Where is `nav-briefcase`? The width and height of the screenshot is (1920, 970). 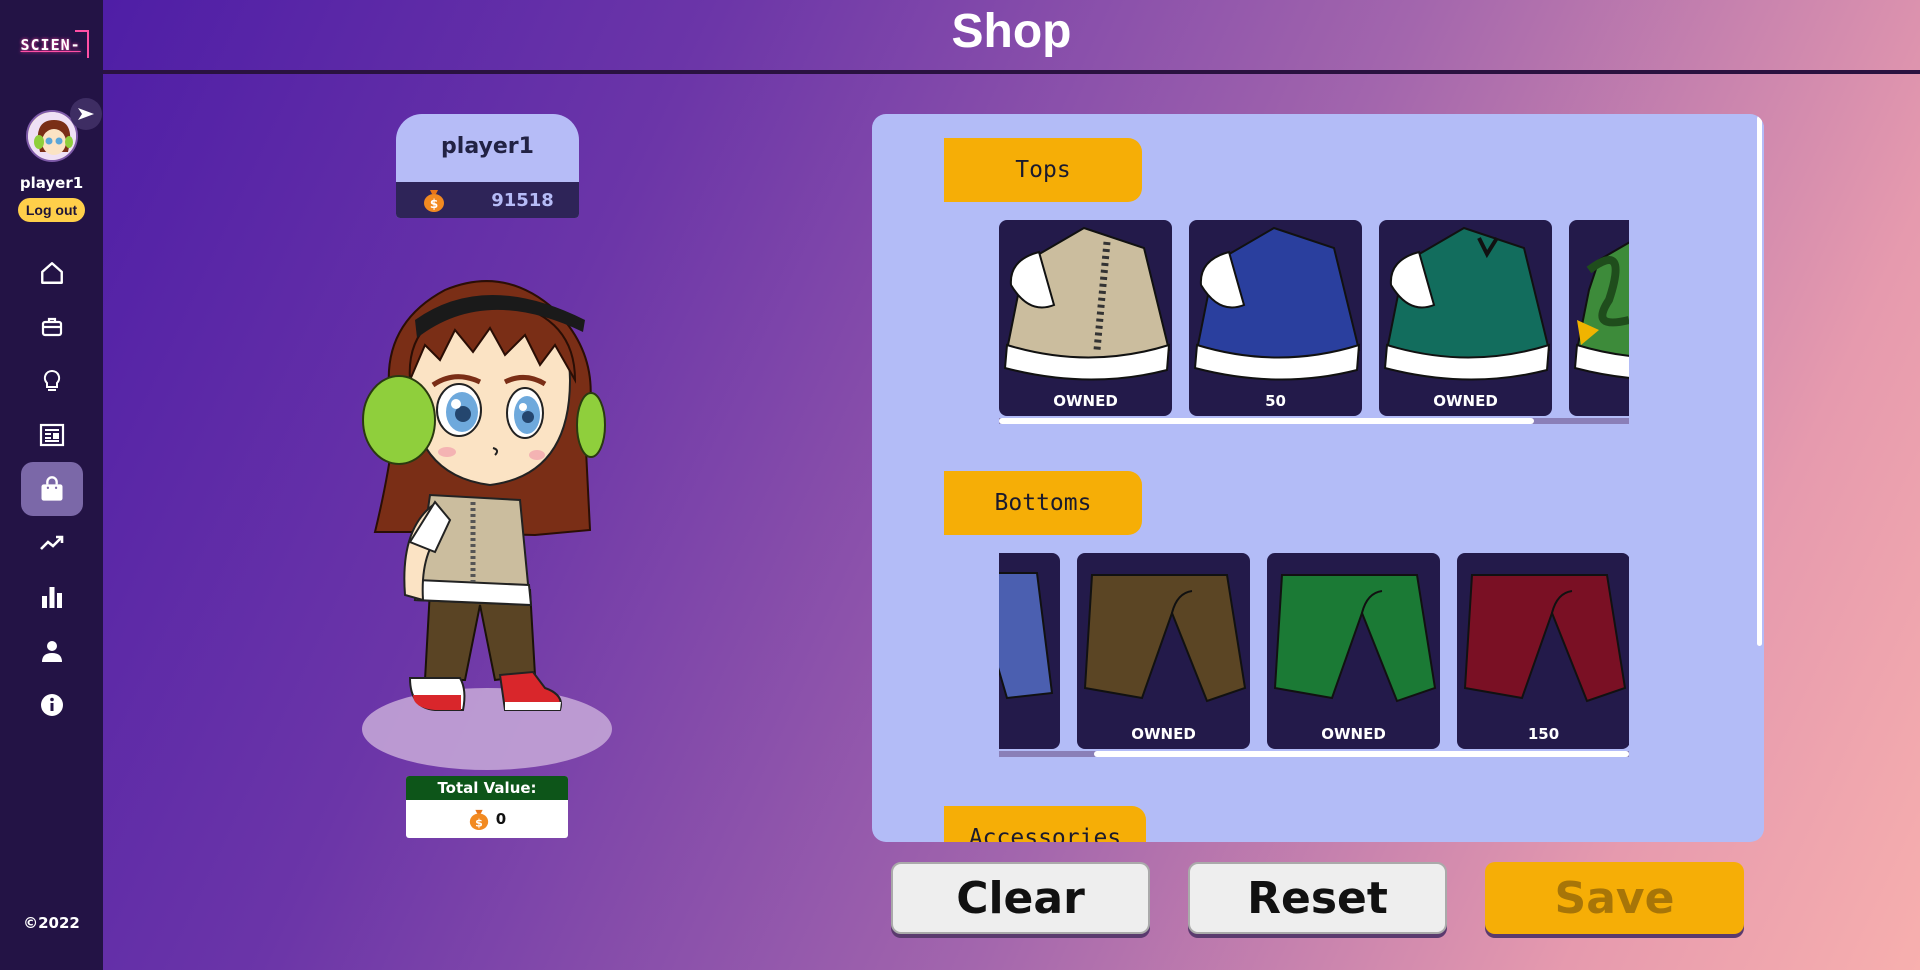 nav-briefcase is located at coordinates (52, 327).